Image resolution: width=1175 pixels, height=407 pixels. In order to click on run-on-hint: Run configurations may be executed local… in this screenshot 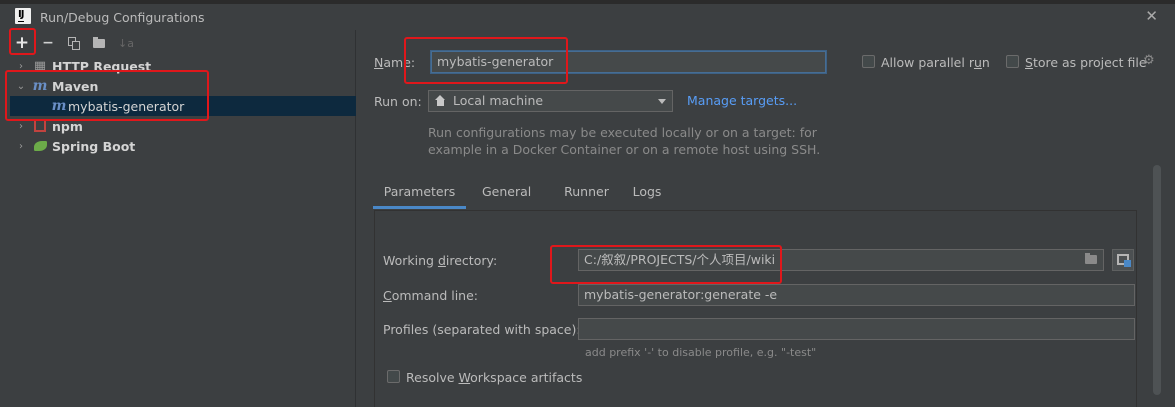, I will do `click(624, 141)`.